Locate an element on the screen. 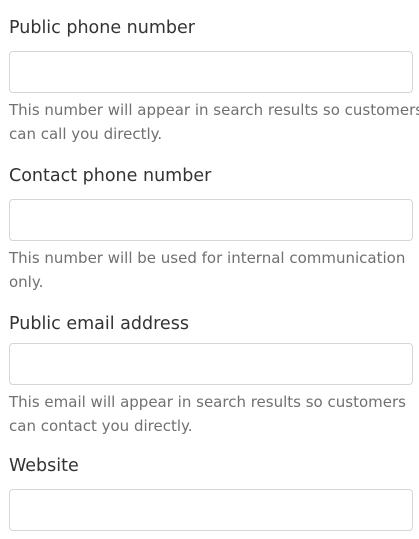  website-input is located at coordinates (211, 510).